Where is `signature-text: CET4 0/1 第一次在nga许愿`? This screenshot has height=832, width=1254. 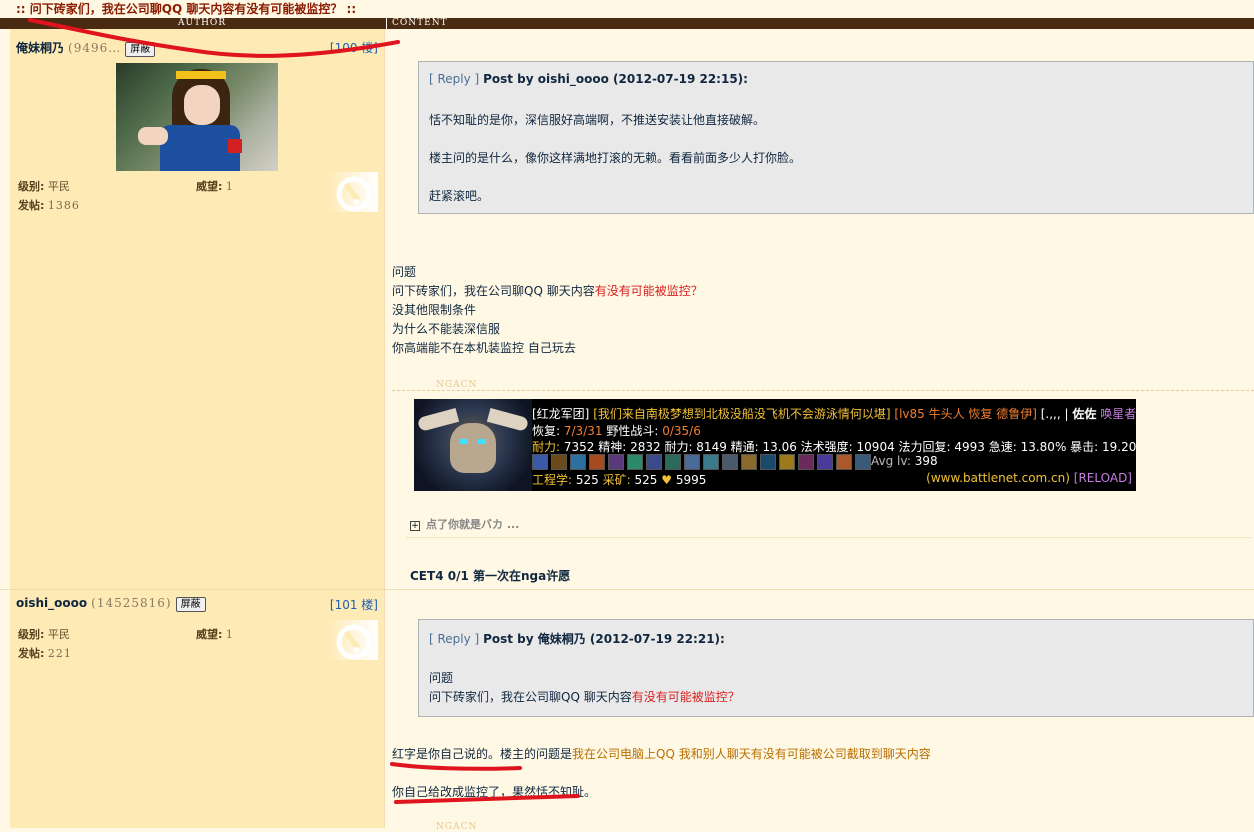 signature-text: CET4 0/1 第一次在nga许愿 is located at coordinates (490, 576).